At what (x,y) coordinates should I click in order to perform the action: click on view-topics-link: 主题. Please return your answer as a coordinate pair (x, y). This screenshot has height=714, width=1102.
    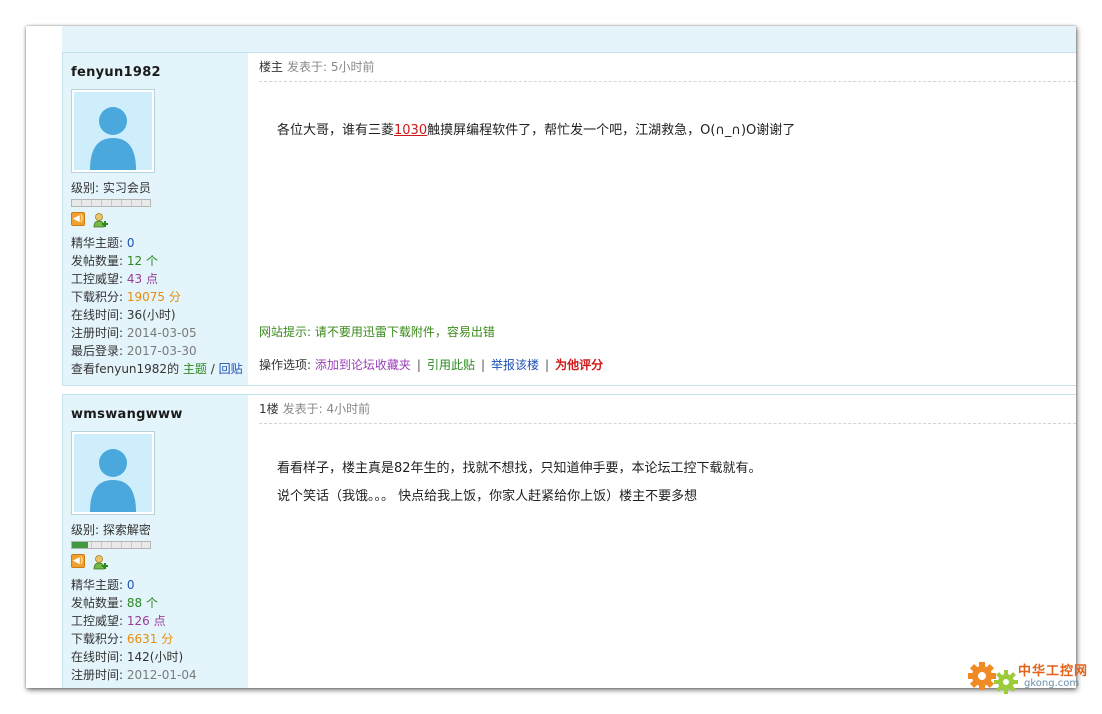
    Looking at the image, I should click on (195, 369).